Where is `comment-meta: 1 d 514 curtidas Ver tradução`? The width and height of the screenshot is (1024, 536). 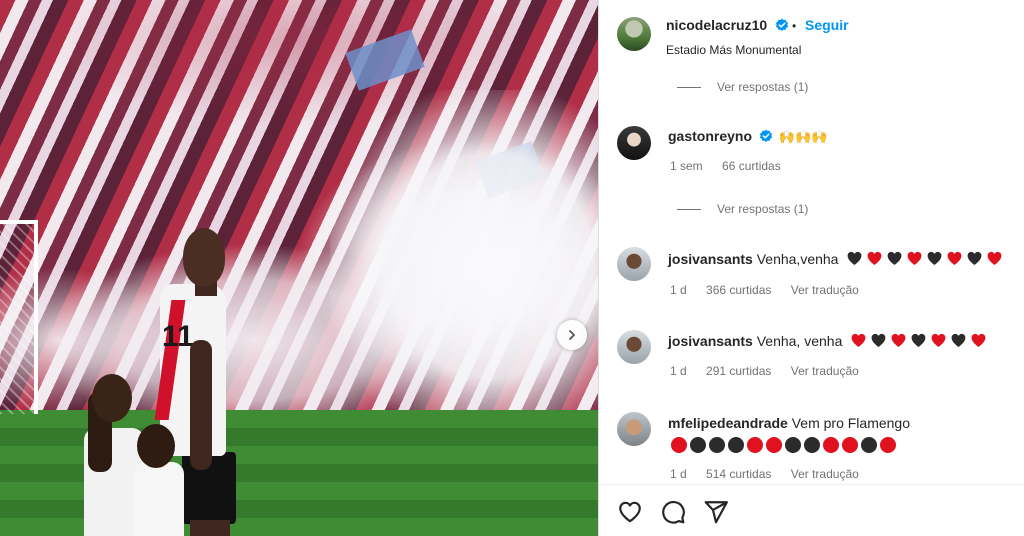 comment-meta: 1 d 514 curtidas Ver tradução is located at coordinates (772, 474).